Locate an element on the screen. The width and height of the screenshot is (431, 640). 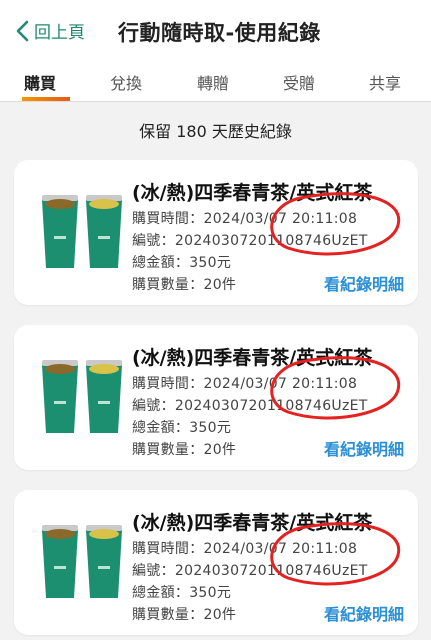
page-title: 行動隨時取-使用紀錄 is located at coordinates (219, 33).